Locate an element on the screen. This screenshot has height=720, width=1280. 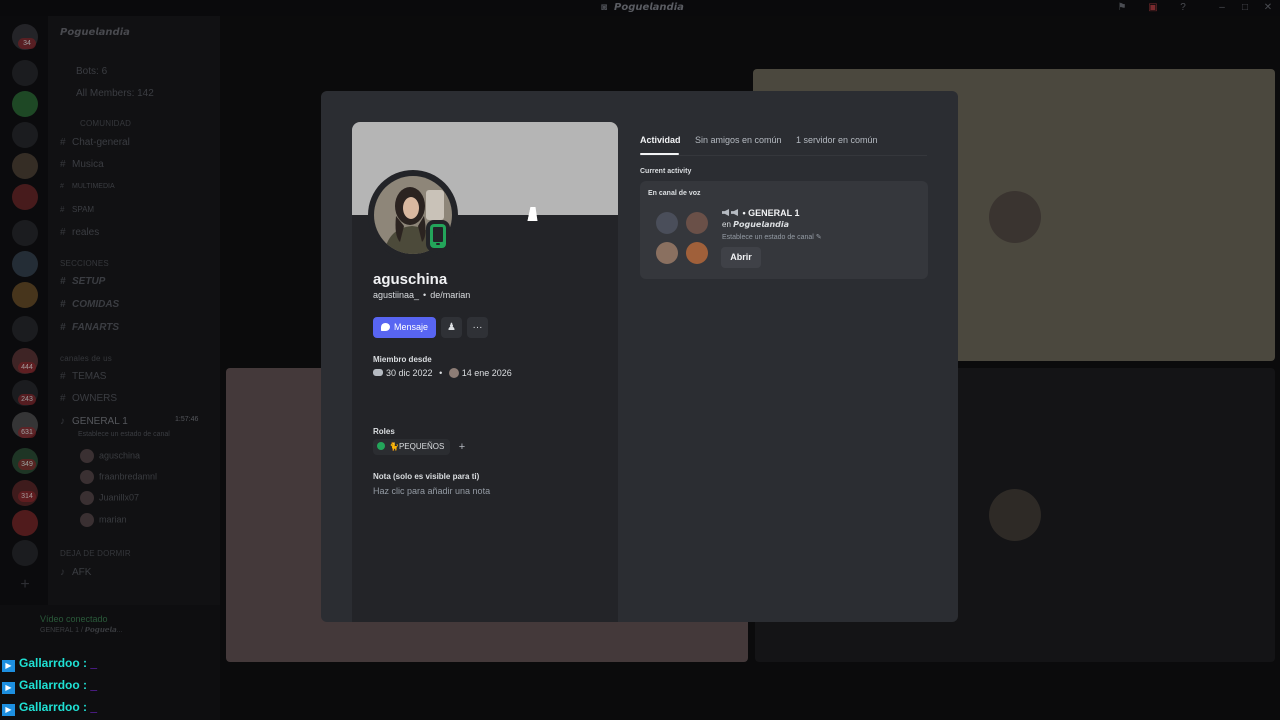
unread-badge: 34 is located at coordinates (27, 43).